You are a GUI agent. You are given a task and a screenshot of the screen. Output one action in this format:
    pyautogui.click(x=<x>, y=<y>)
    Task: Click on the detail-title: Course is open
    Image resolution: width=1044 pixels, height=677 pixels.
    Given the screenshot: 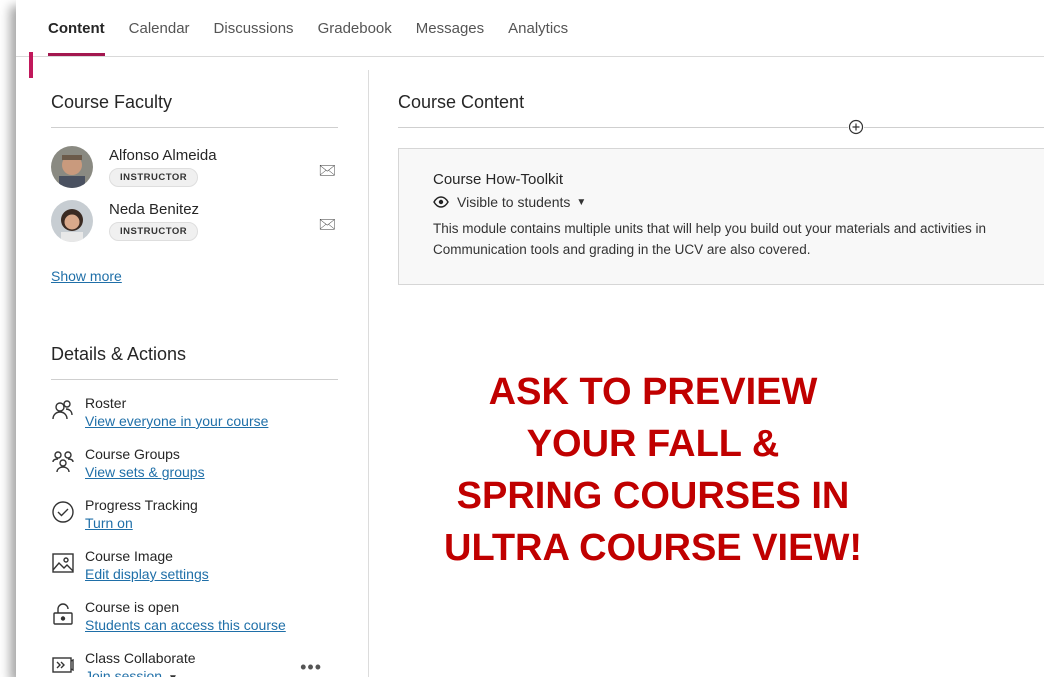 What is the action you would take?
    pyautogui.click(x=132, y=607)
    